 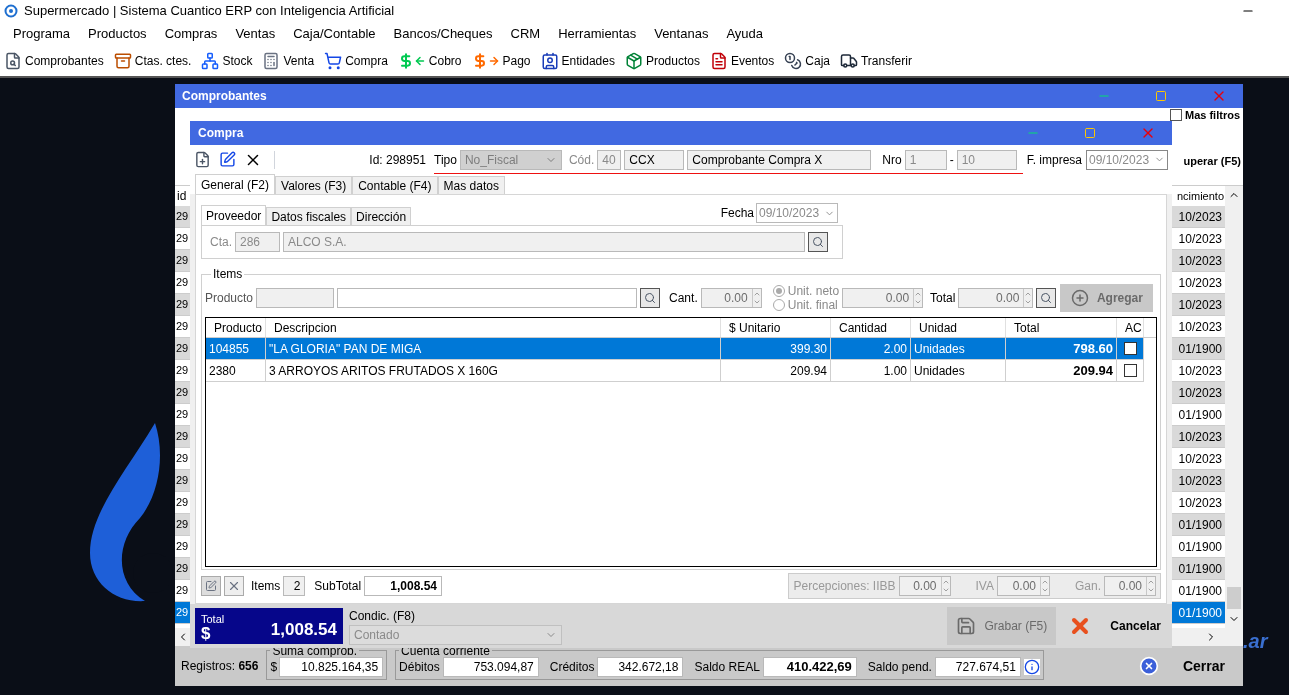 I want to click on menu-item: Programa, so click(x=42, y=34).